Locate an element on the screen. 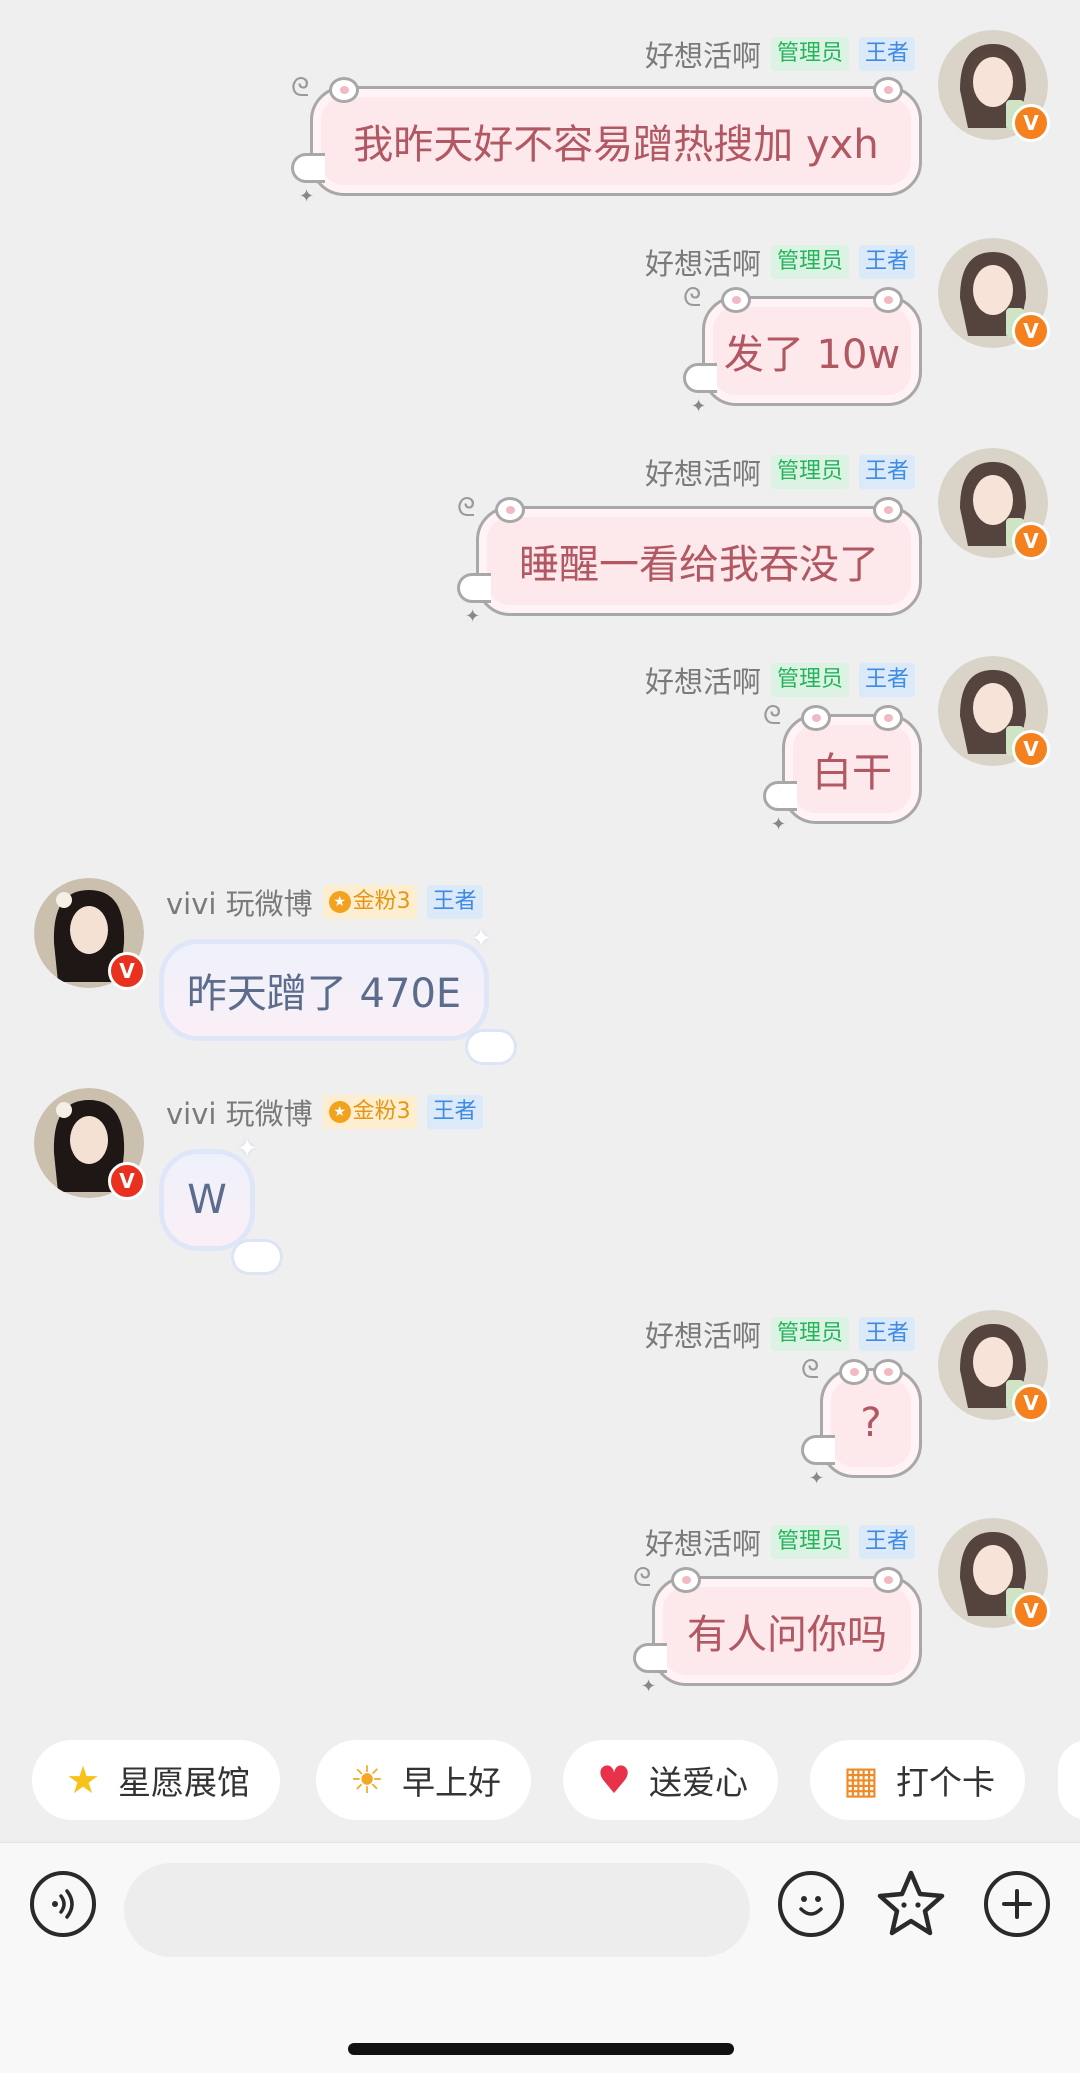 This screenshot has width=1080, height=2073. message-bubble: ᘓ ✦ ? is located at coordinates (861, 1422).